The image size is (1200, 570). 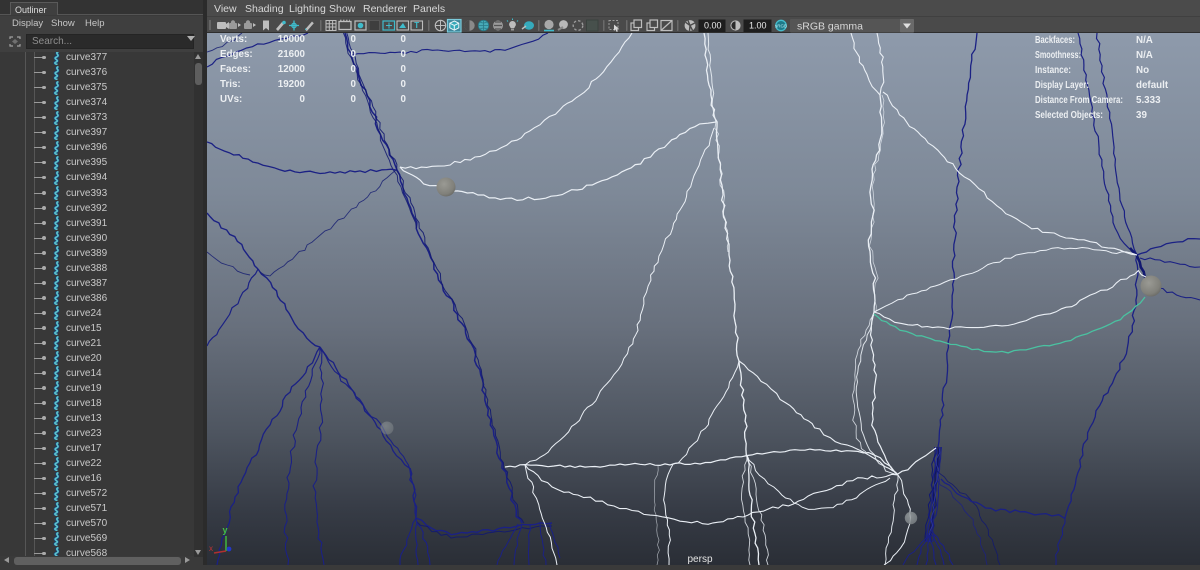 I want to click on svg-text: 12000, so click(x=292, y=69).